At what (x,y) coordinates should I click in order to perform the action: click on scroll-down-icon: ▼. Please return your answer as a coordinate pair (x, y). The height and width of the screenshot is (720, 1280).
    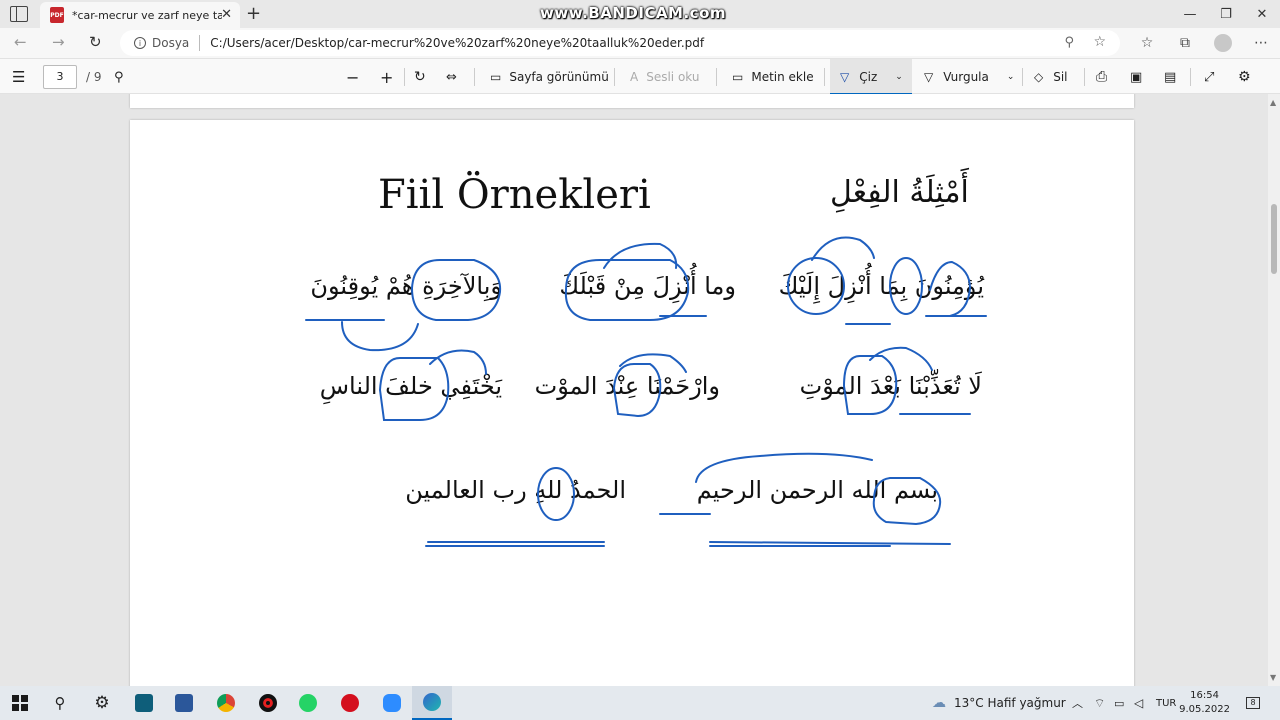
    Looking at the image, I should click on (1273, 677).